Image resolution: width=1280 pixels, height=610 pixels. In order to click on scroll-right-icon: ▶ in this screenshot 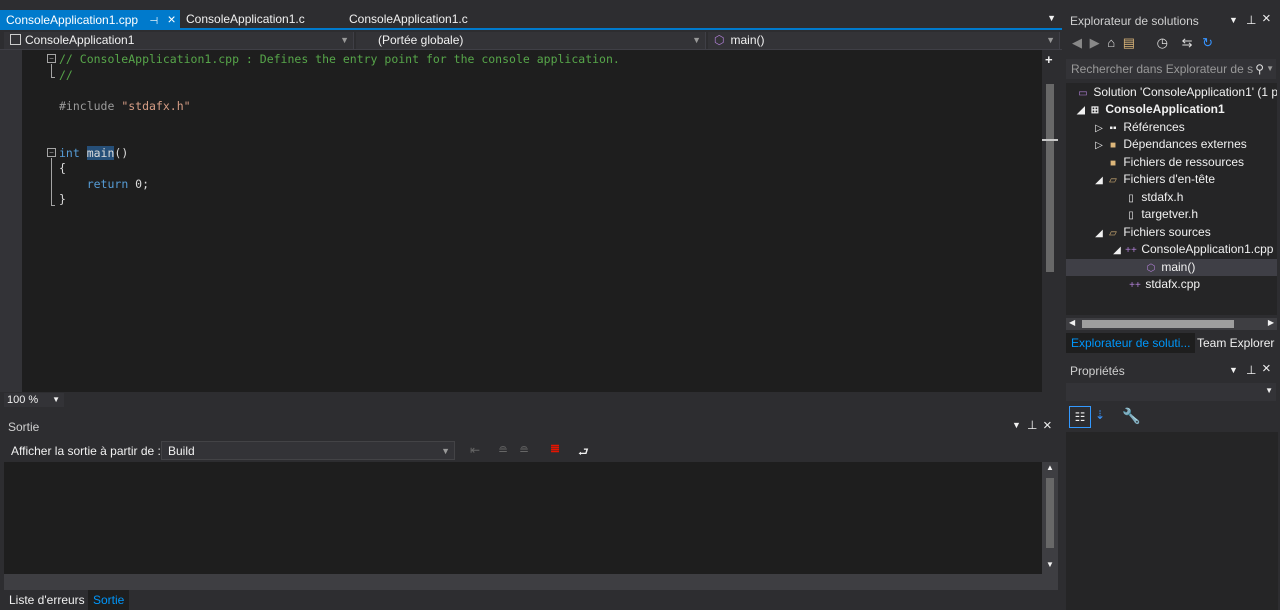, I will do `click(1271, 322)`.